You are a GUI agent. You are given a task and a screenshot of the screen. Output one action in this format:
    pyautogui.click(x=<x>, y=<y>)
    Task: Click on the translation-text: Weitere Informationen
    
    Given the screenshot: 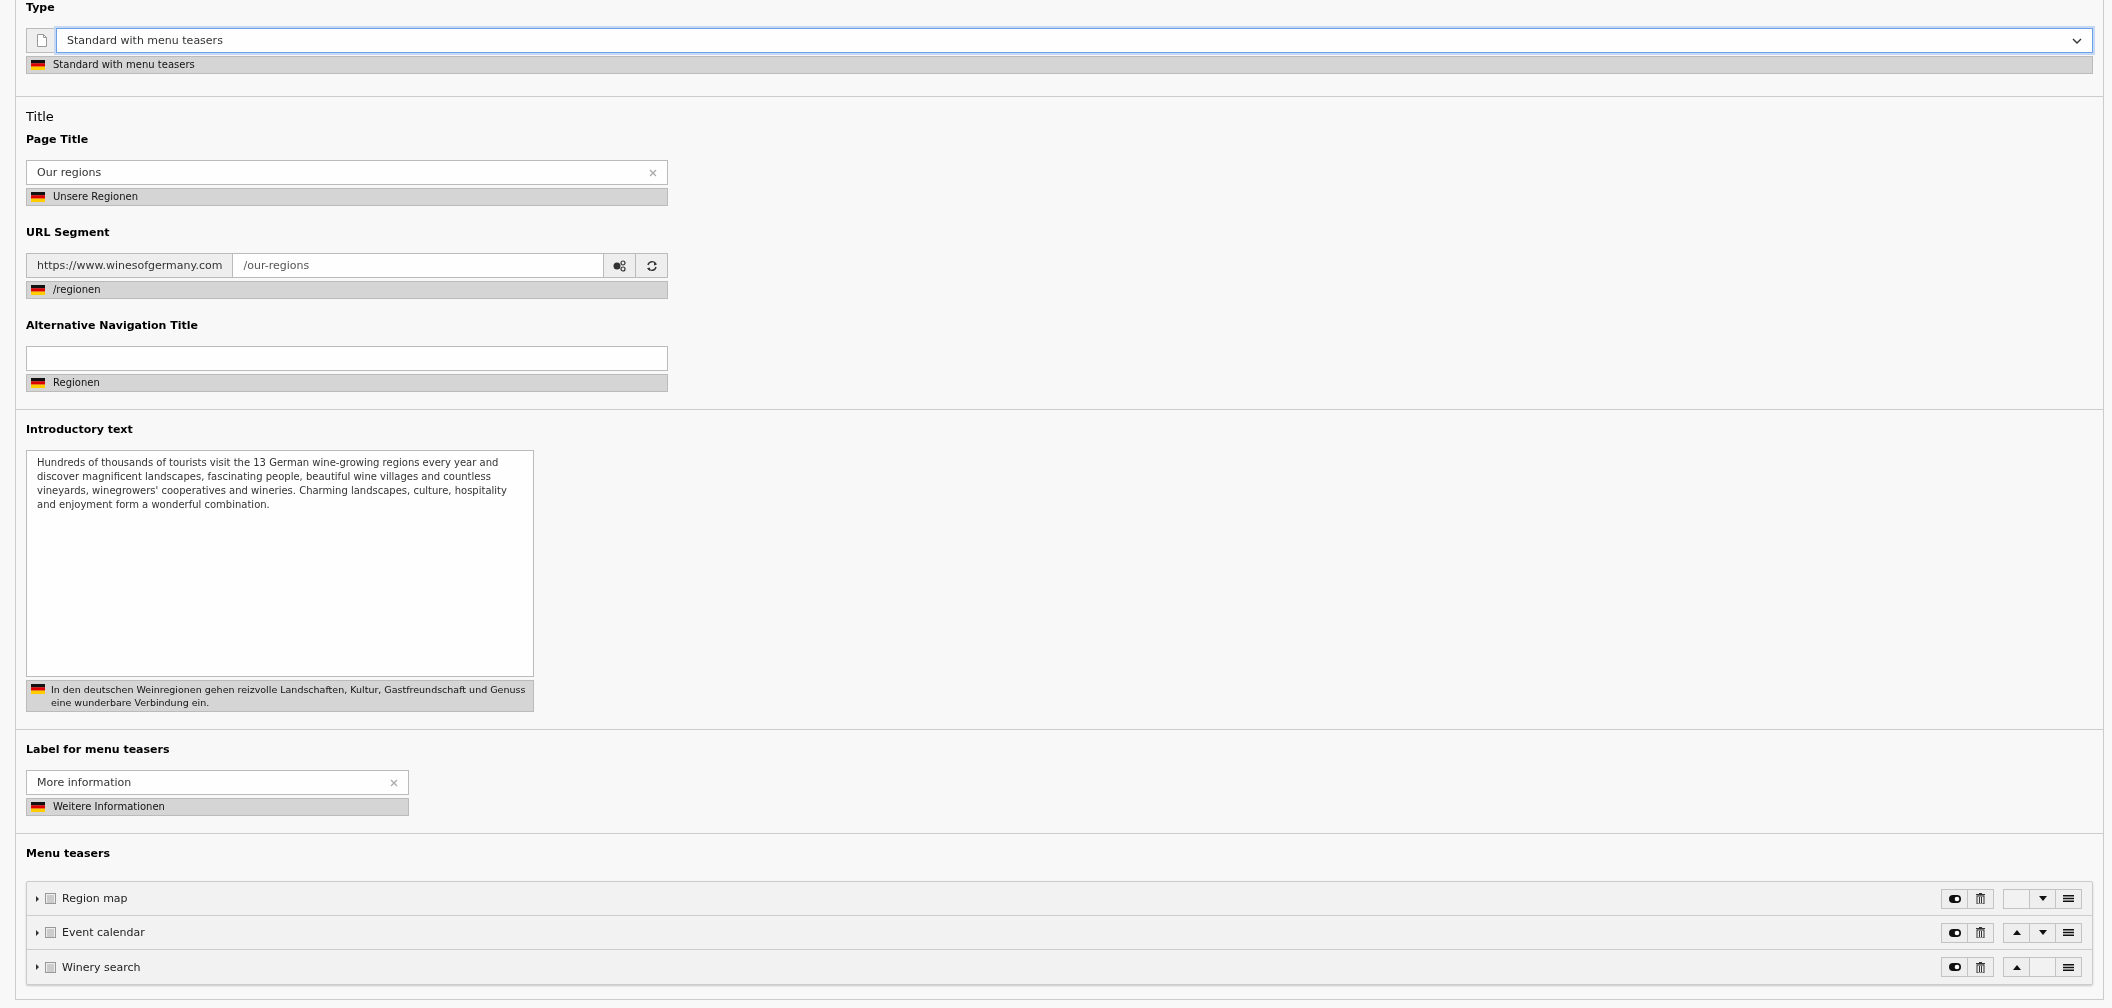 What is the action you would take?
    pyautogui.click(x=109, y=807)
    